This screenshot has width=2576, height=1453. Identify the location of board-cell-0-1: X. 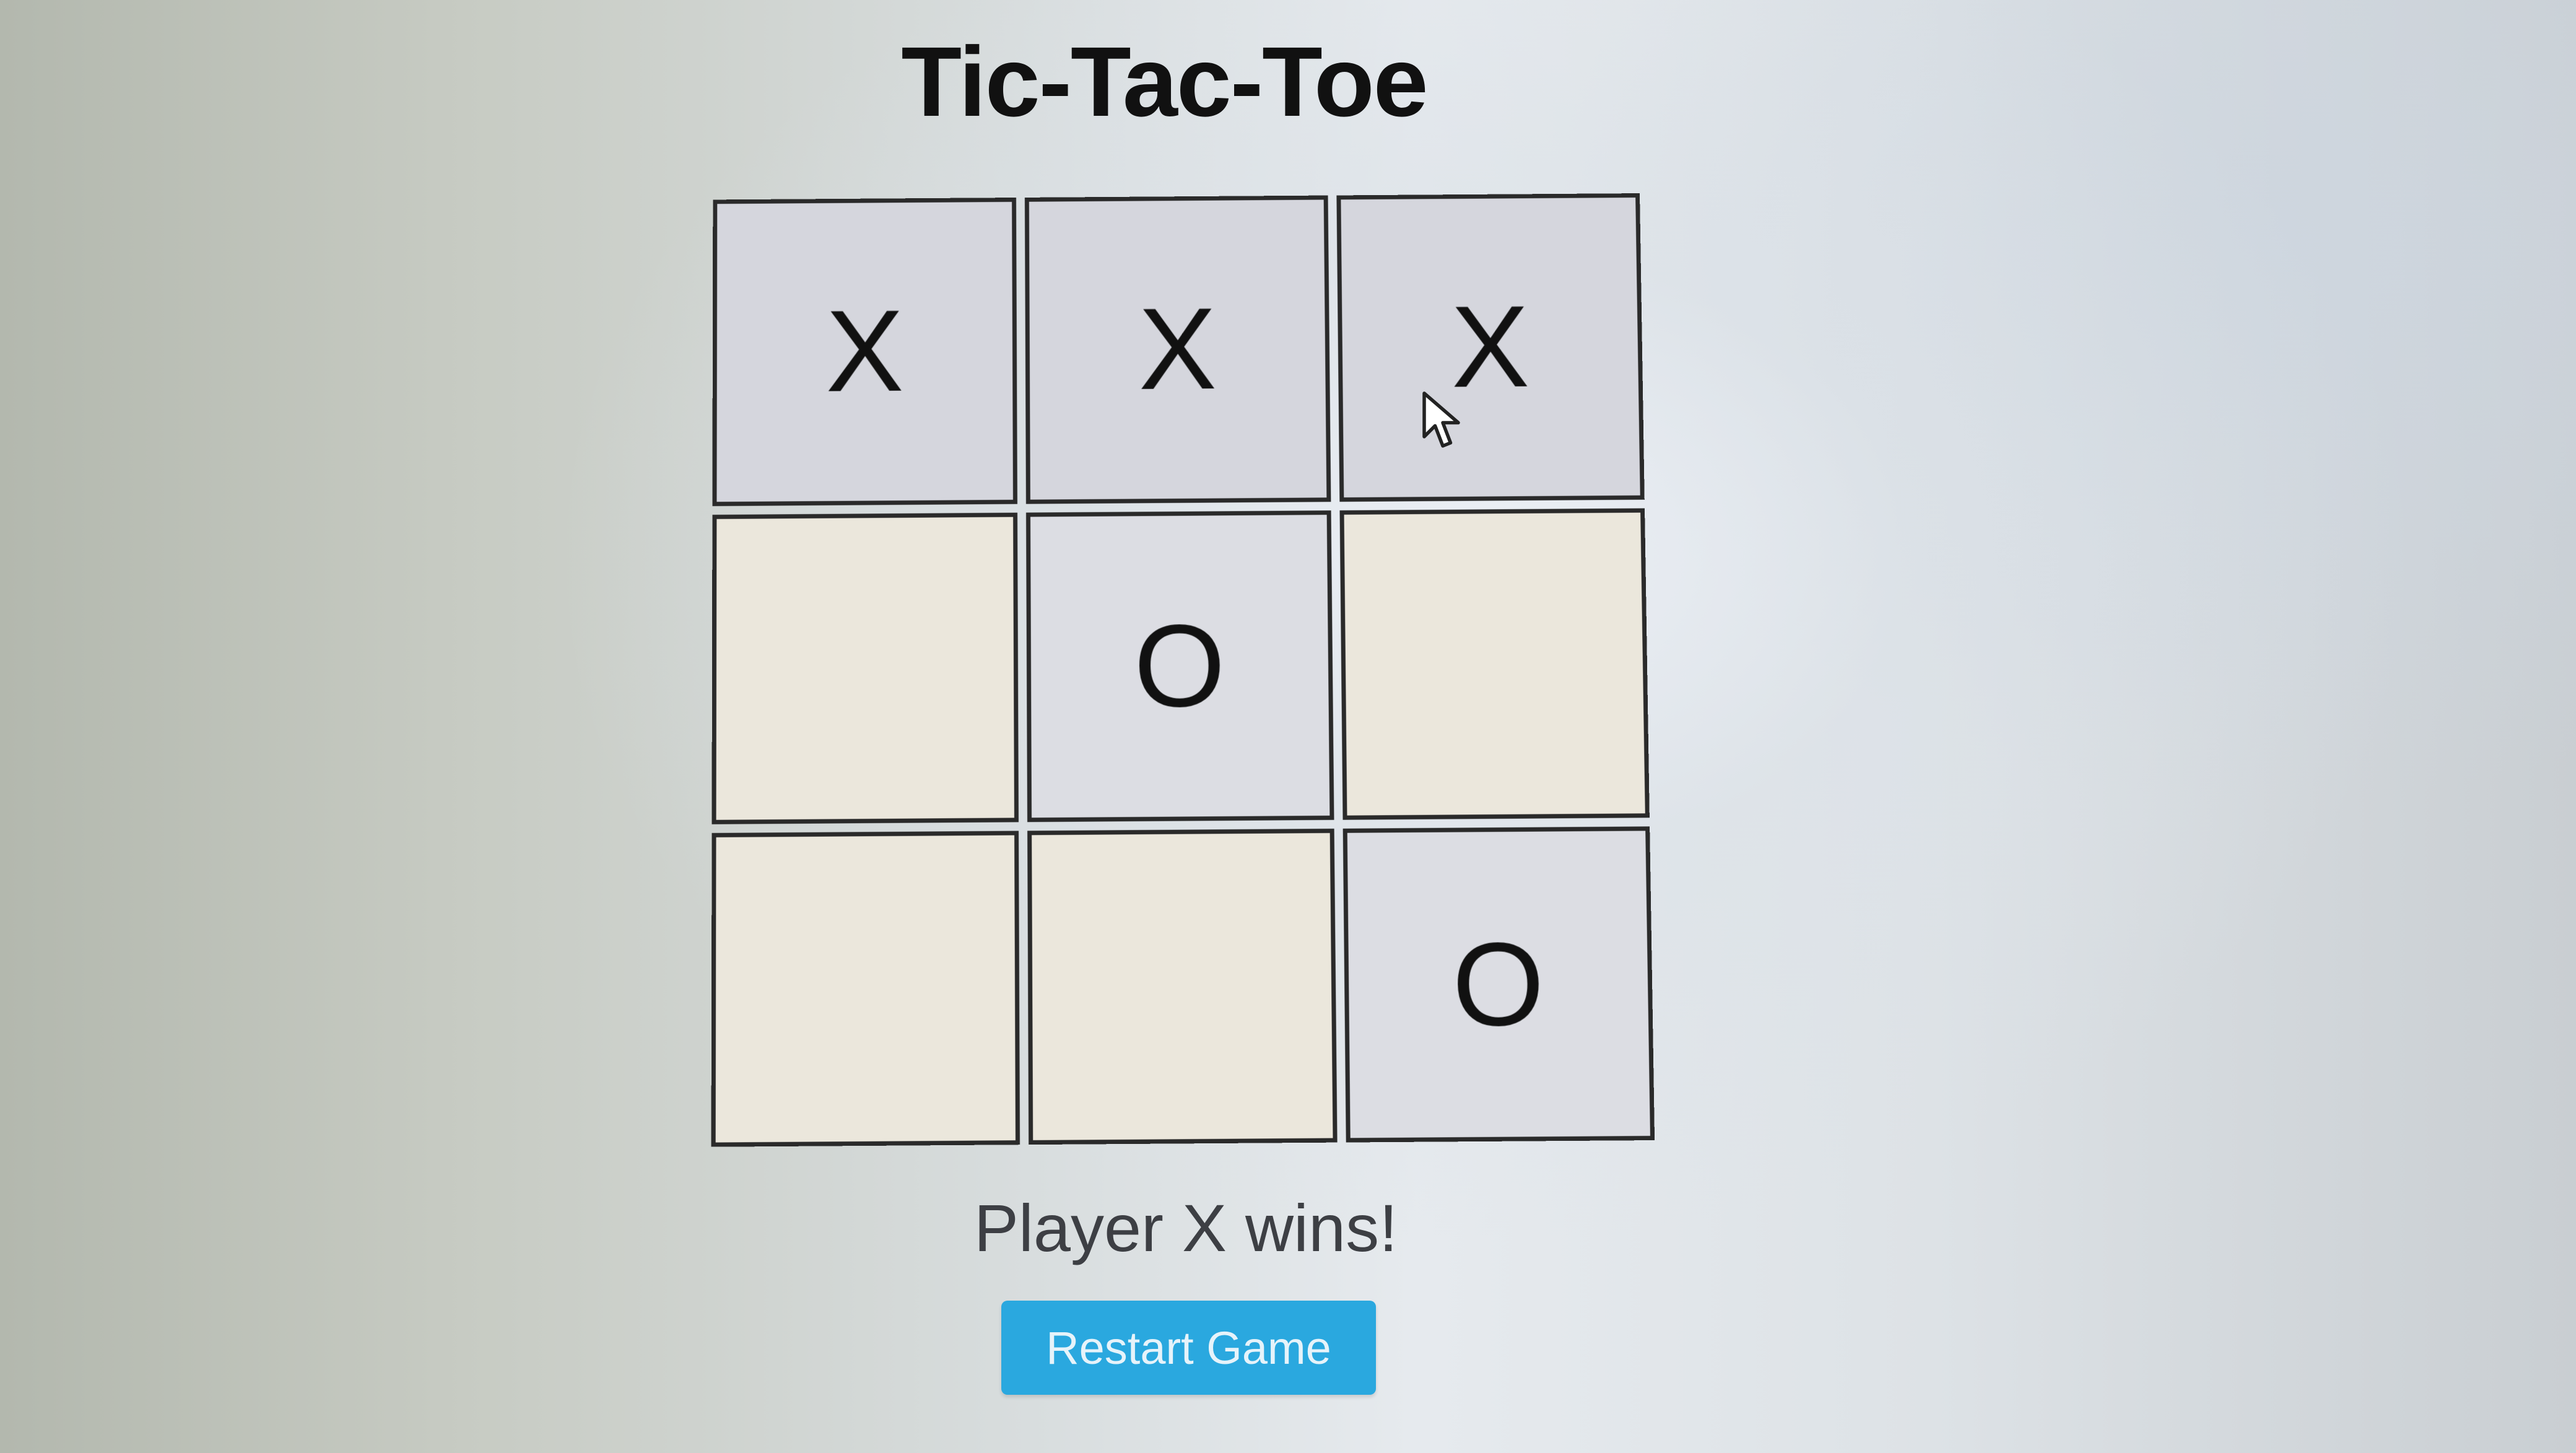
(1177, 349).